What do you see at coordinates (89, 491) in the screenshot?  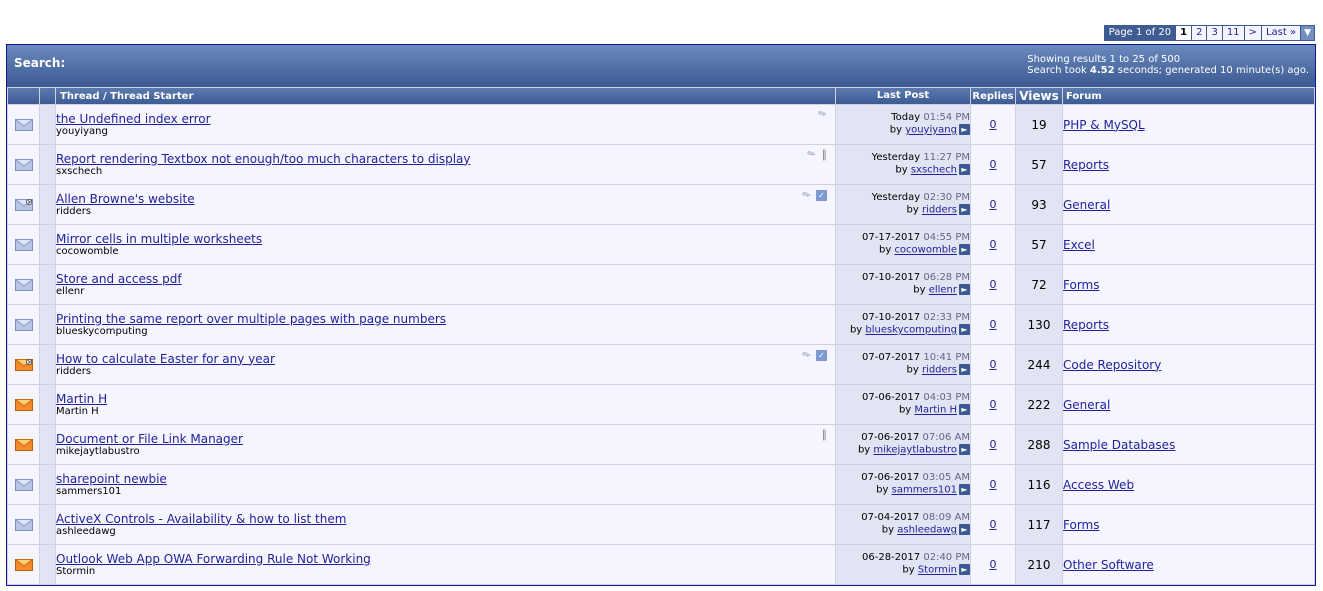 I see `thread-starter: sammers101` at bounding box center [89, 491].